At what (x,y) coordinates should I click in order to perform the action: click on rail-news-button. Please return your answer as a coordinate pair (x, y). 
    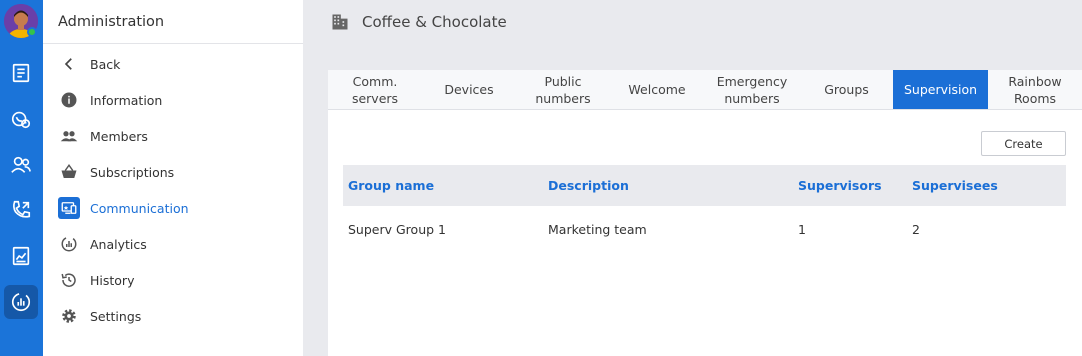
    Looking at the image, I should click on (21, 73).